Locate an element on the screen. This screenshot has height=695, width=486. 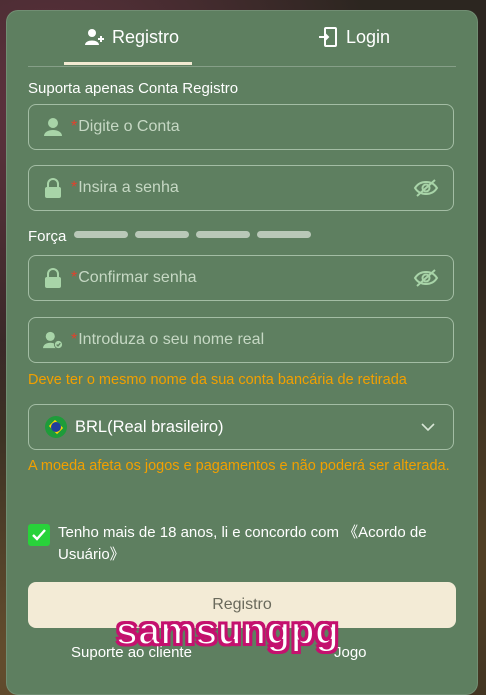
currency-select: BRL(Real brasileiro) is located at coordinates (241, 427).